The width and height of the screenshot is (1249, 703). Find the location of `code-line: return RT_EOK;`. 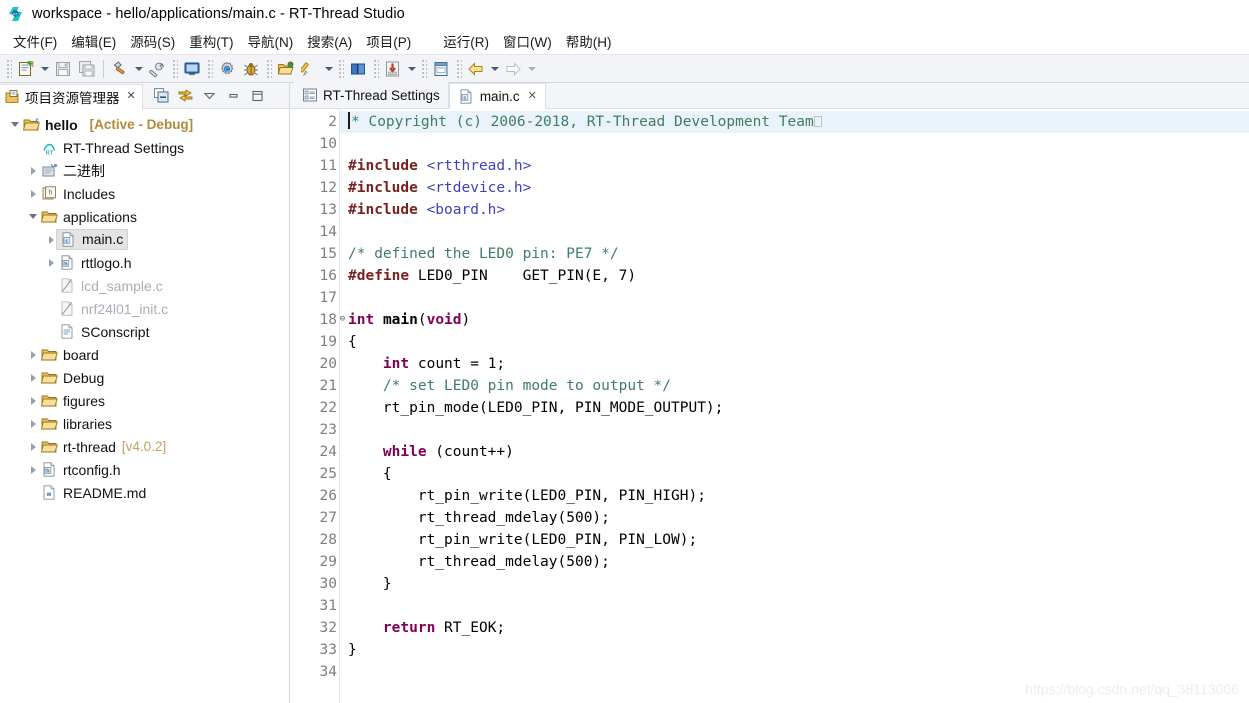

code-line: return RT_EOK; is located at coordinates (798, 628).